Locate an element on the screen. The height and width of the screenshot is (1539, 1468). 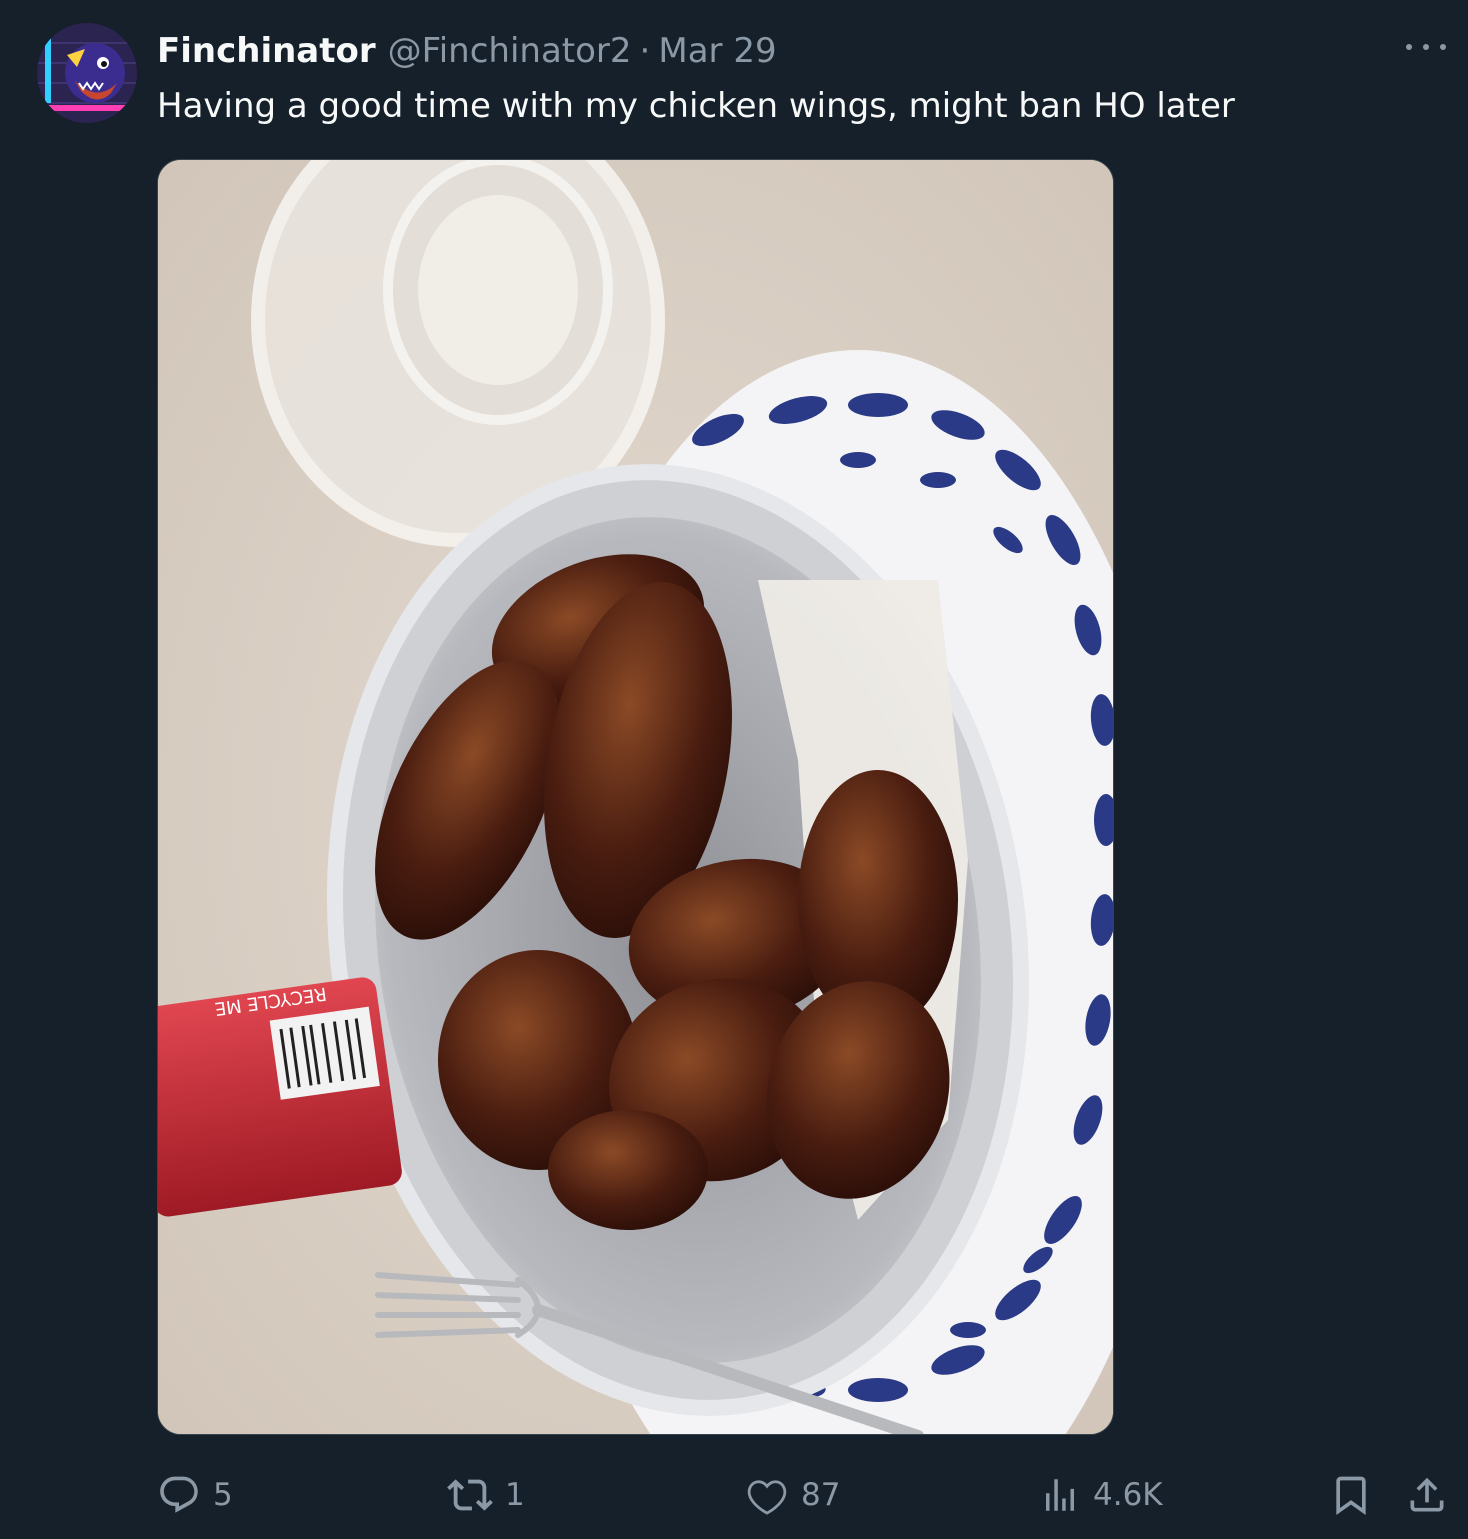
reply-button: 5 is located at coordinates (195, 1495).